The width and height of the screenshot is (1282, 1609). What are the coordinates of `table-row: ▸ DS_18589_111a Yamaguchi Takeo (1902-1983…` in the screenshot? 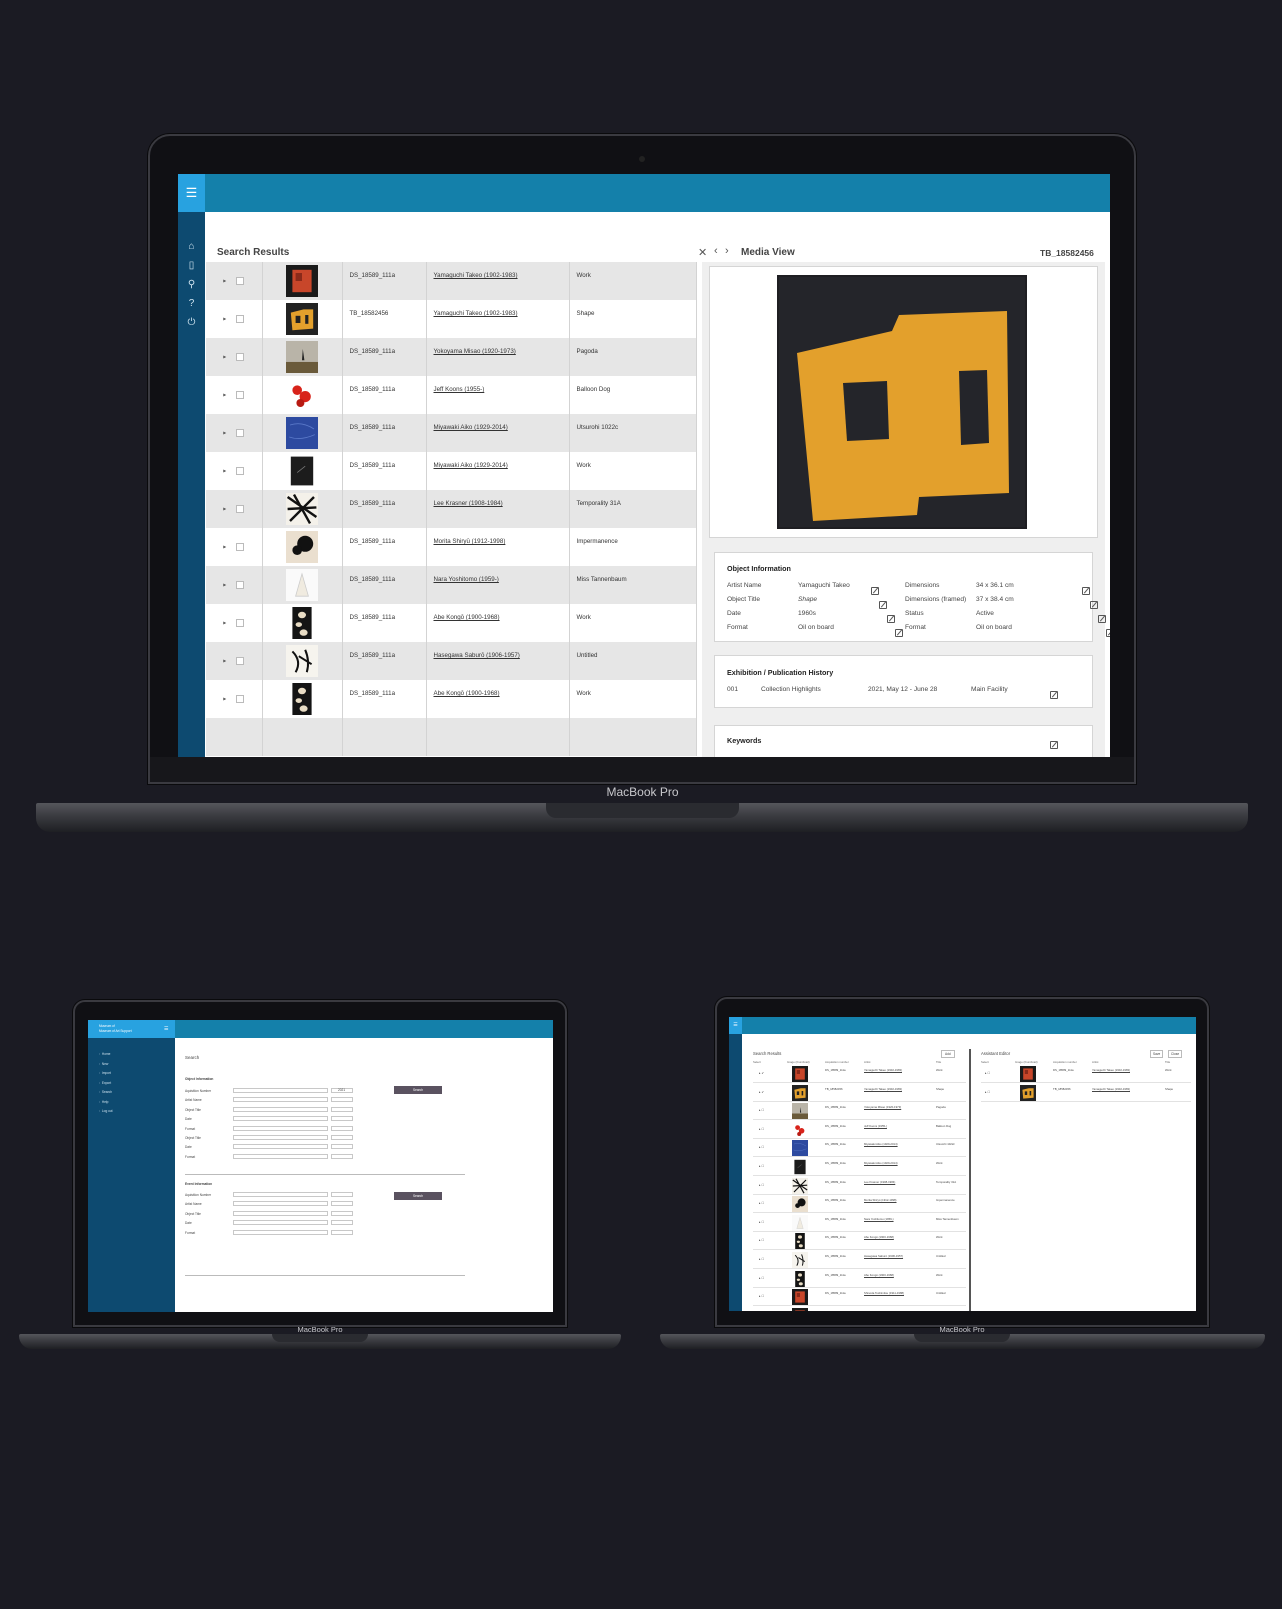 It's located at (451, 281).